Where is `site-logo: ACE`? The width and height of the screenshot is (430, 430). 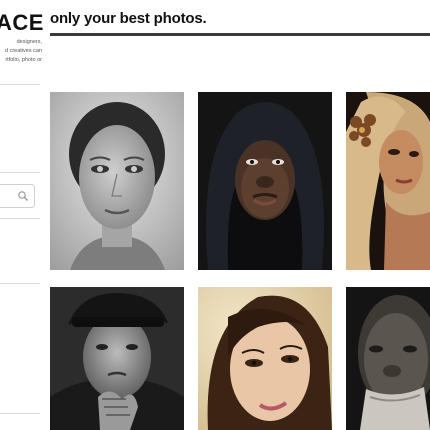 site-logo: ACE is located at coordinates (22, 23).